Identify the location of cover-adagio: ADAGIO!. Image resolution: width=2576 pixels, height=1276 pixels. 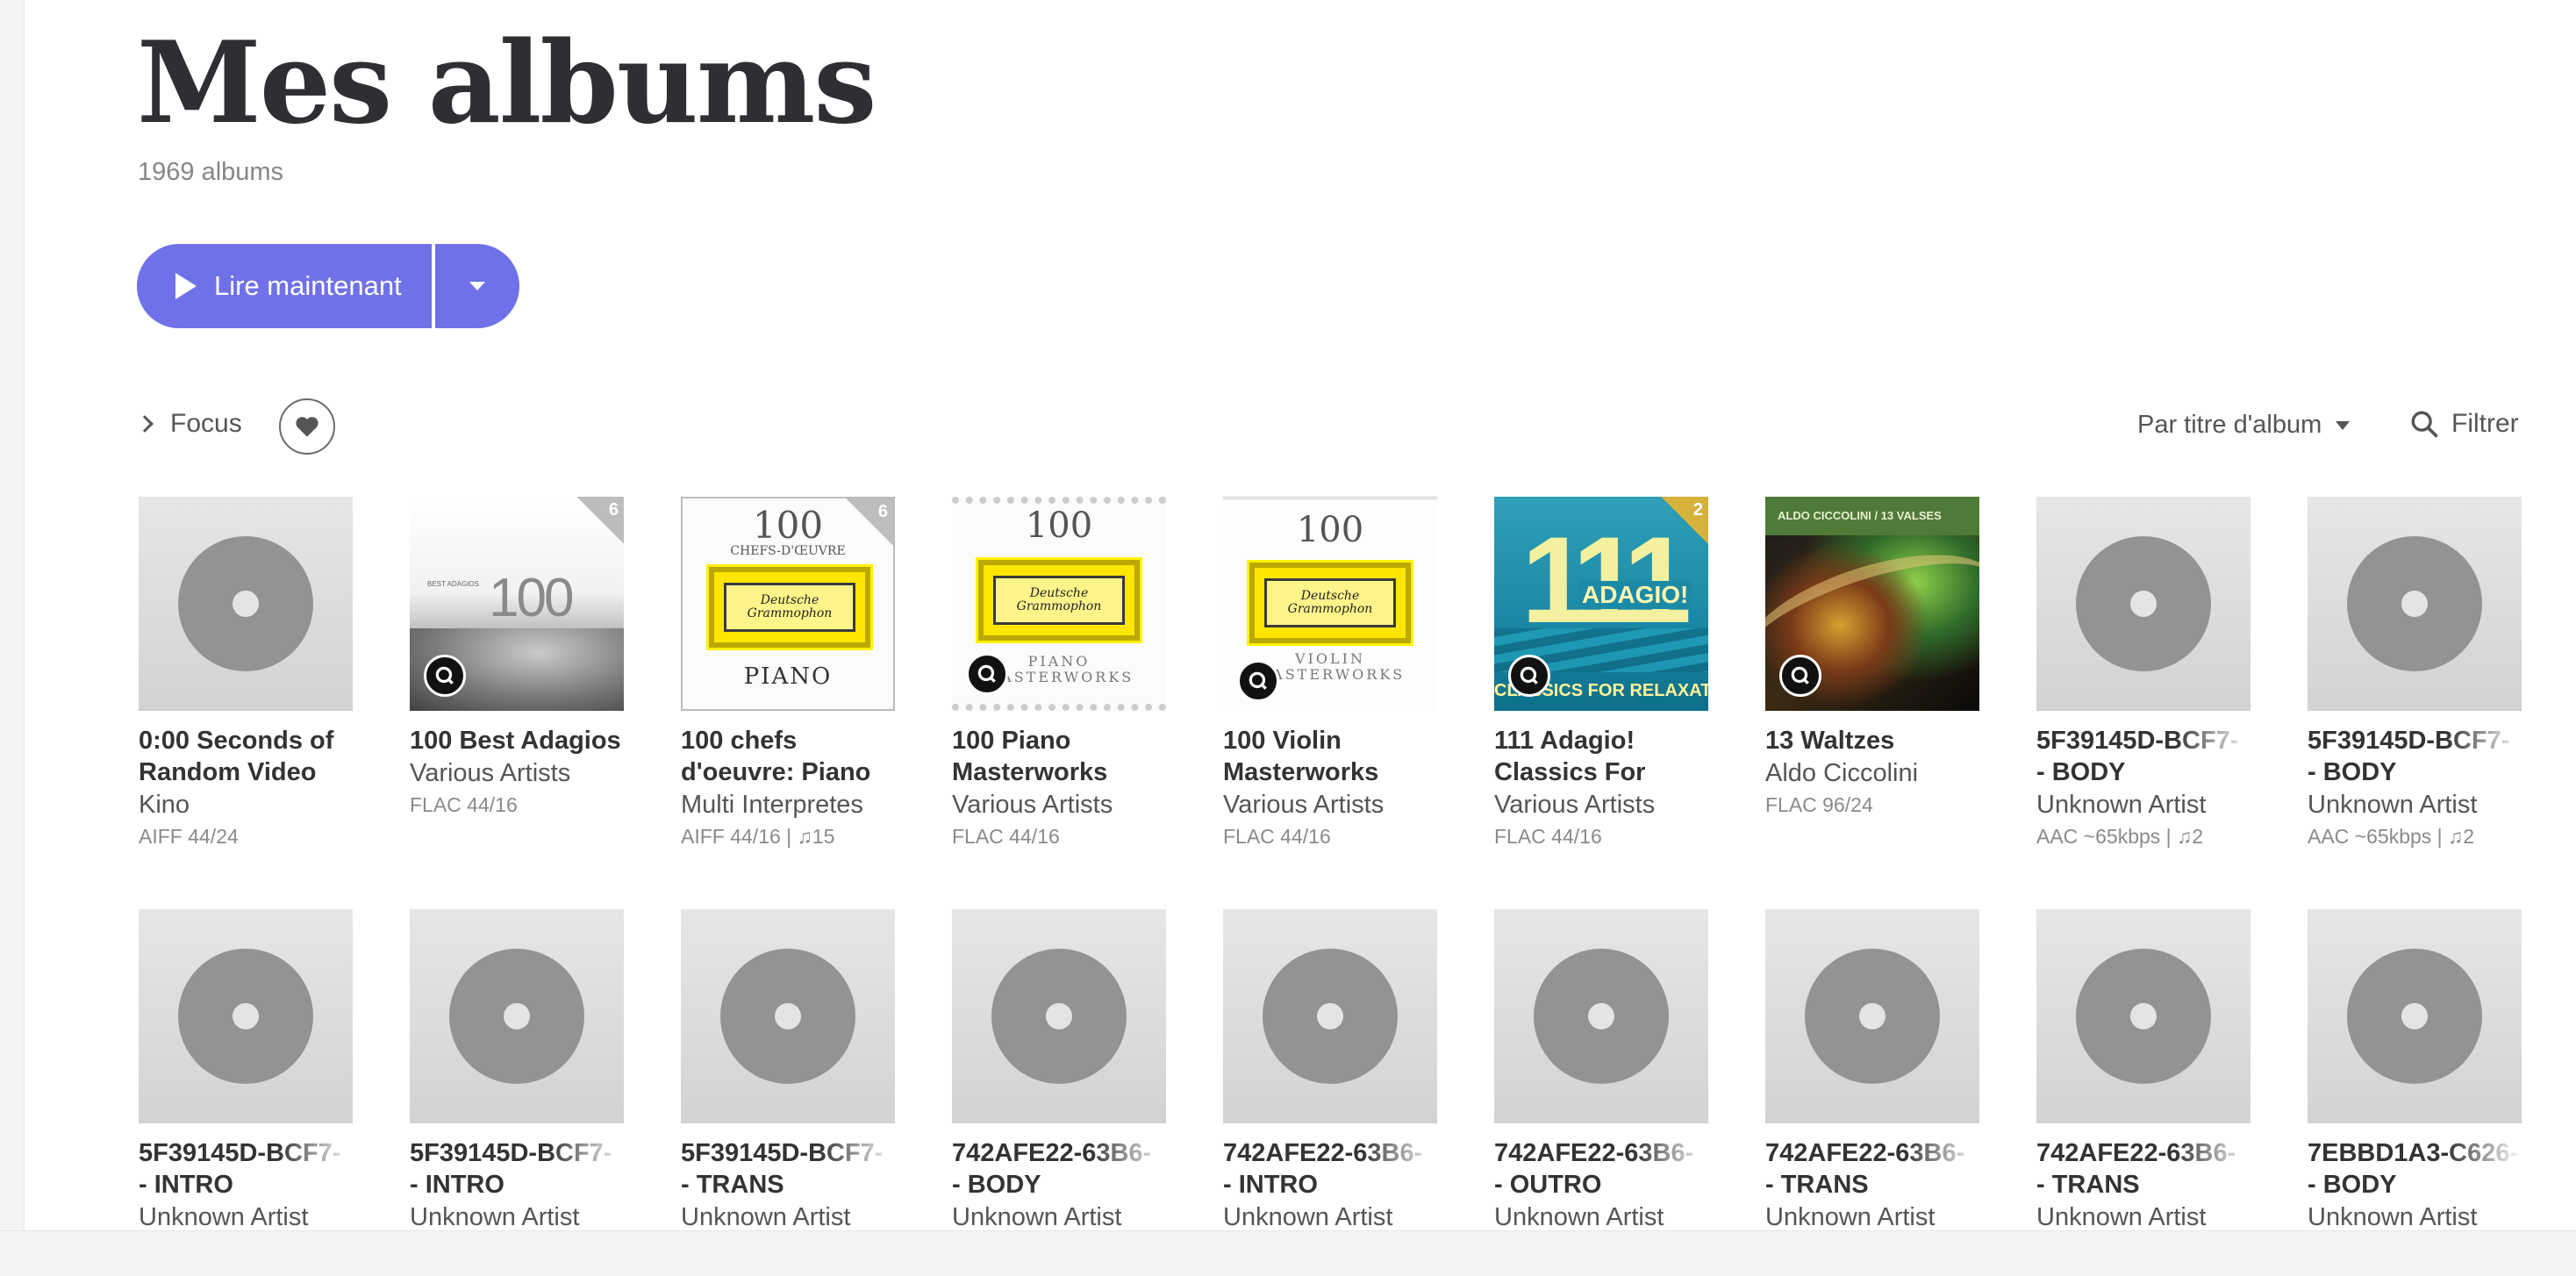
(1635, 595).